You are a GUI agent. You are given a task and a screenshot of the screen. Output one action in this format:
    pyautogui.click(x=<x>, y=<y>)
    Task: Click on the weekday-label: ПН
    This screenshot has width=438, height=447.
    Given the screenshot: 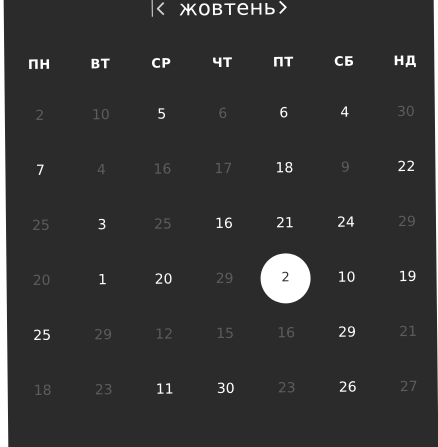 What is the action you would take?
    pyautogui.click(x=39, y=65)
    